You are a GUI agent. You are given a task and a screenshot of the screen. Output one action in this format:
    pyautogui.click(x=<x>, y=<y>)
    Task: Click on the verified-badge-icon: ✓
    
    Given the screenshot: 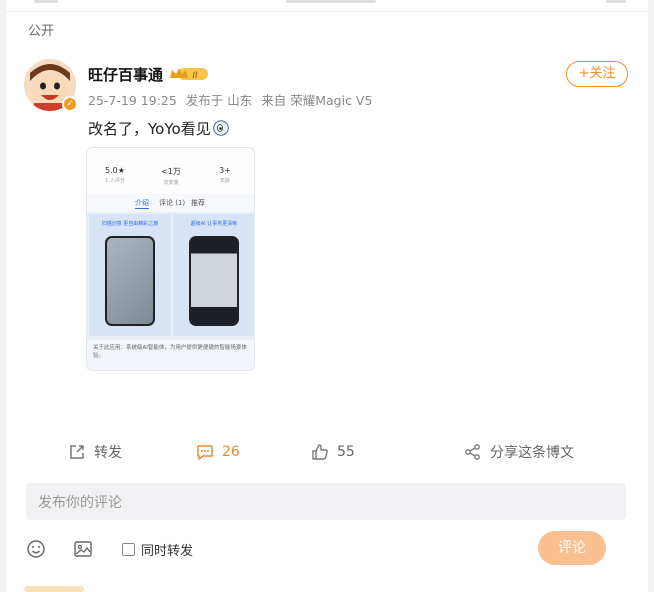 What is the action you would take?
    pyautogui.click(x=70, y=104)
    